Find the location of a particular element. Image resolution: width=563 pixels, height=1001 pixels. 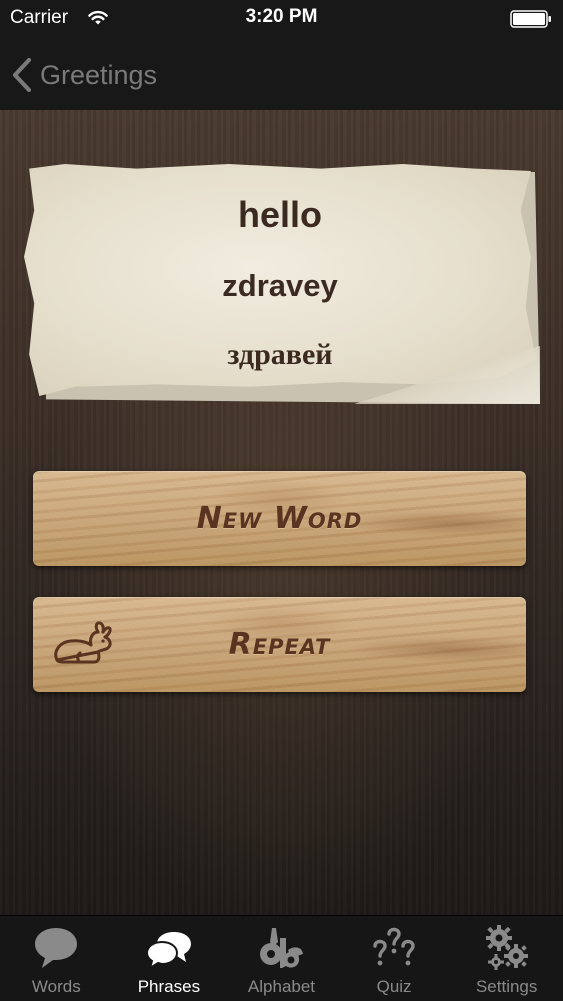

new-word-button: New Word is located at coordinates (279, 518).